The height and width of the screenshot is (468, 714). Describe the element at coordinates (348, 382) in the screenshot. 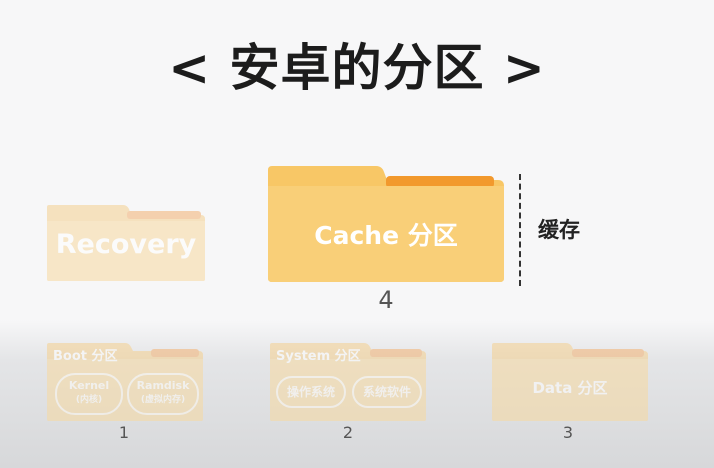

I see `system-folder: System 分区 操作系统 系统软件` at that location.